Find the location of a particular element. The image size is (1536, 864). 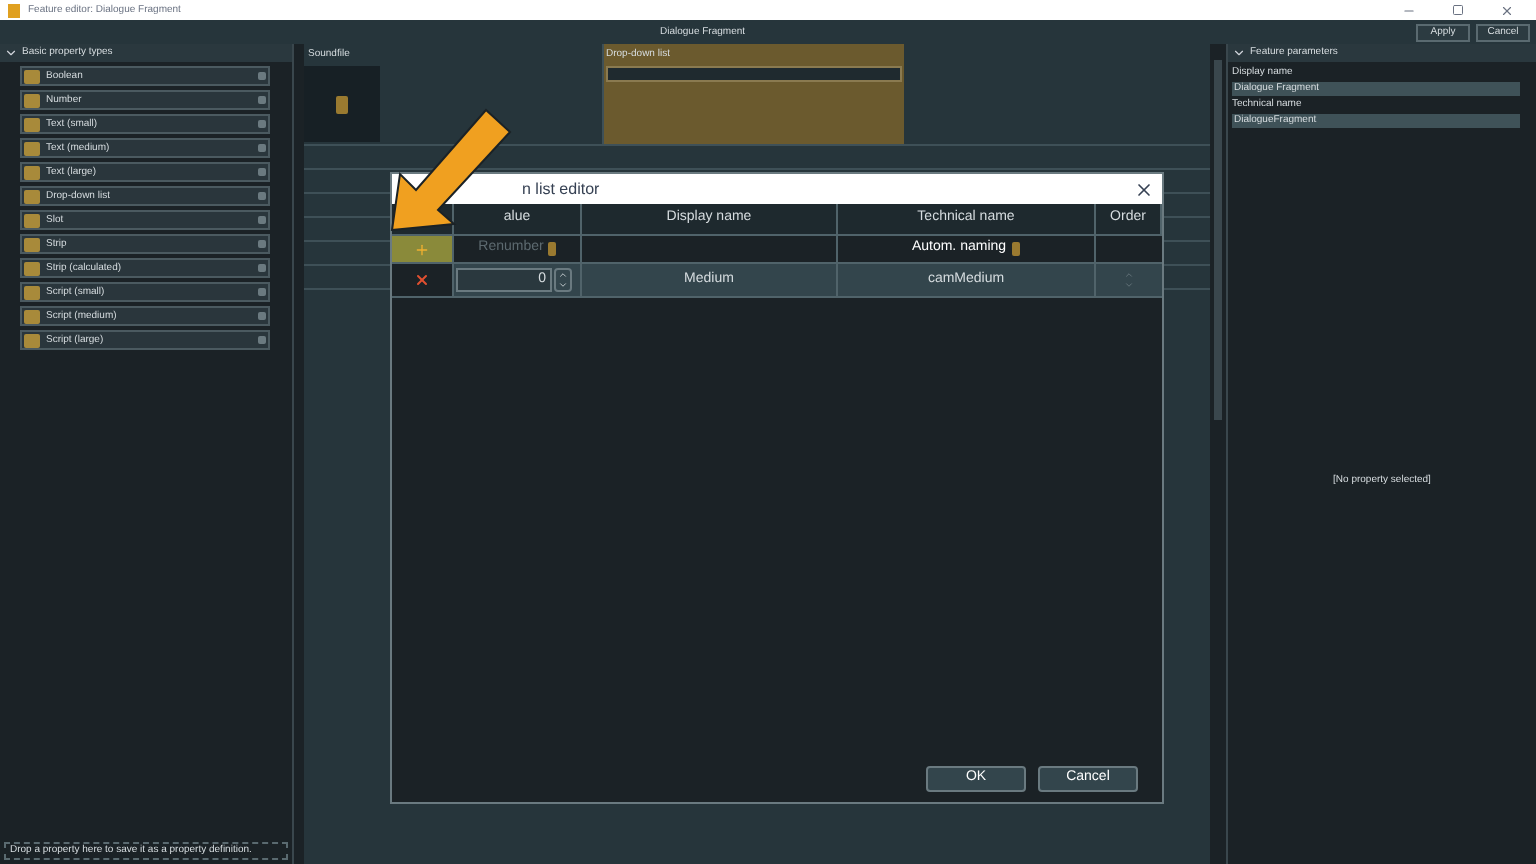

dialog-title: n list editor is located at coordinates (562, 189).